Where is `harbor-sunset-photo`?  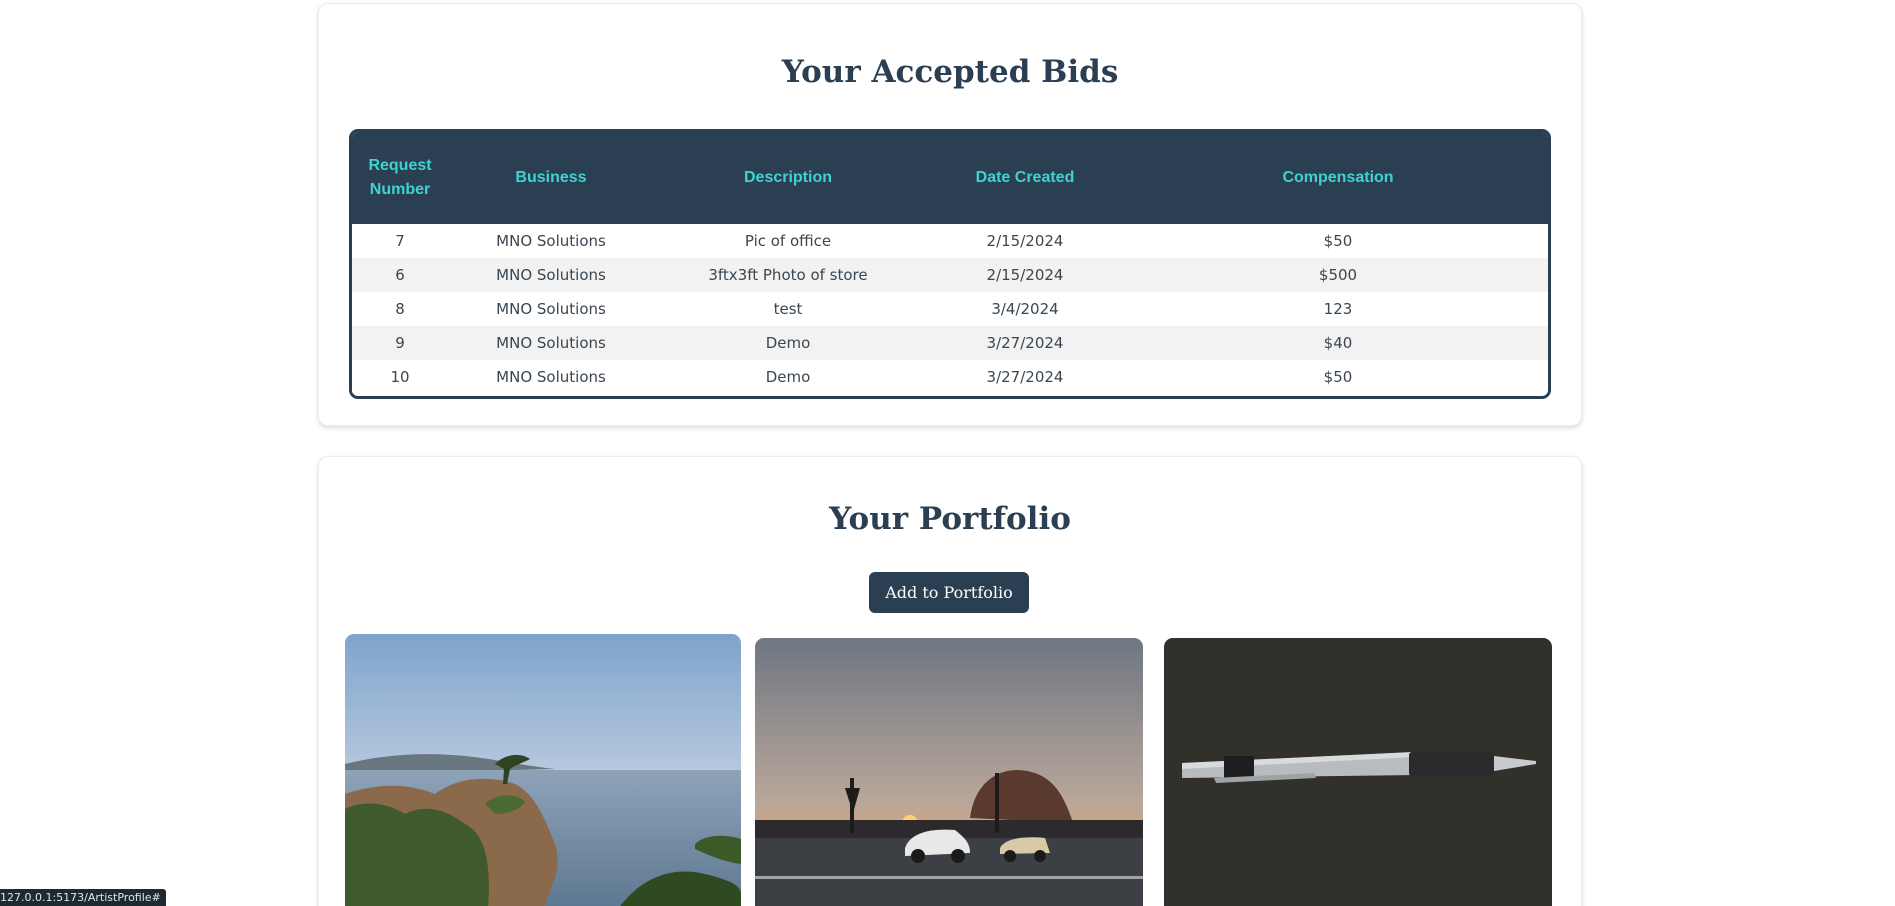
harbor-sunset-photo is located at coordinates (949, 772).